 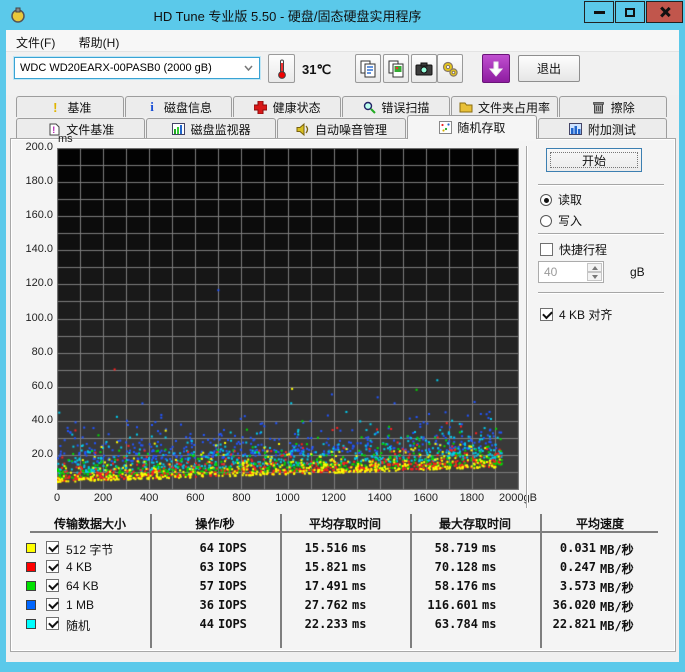 I want to click on menu-bar: 文件(F) 帮助(H), so click(x=342, y=41).